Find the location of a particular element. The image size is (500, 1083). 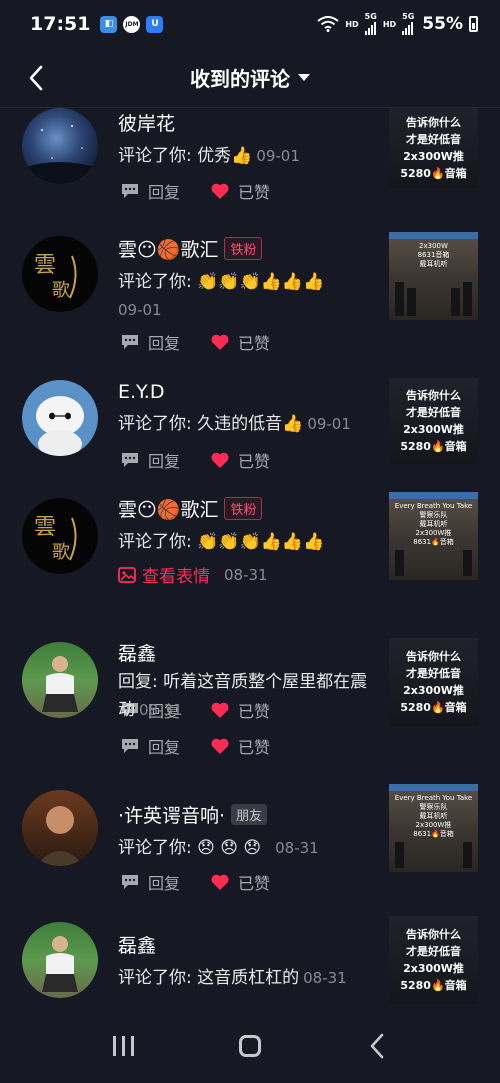

jdm-app-icon: JDM is located at coordinates (132, 24).